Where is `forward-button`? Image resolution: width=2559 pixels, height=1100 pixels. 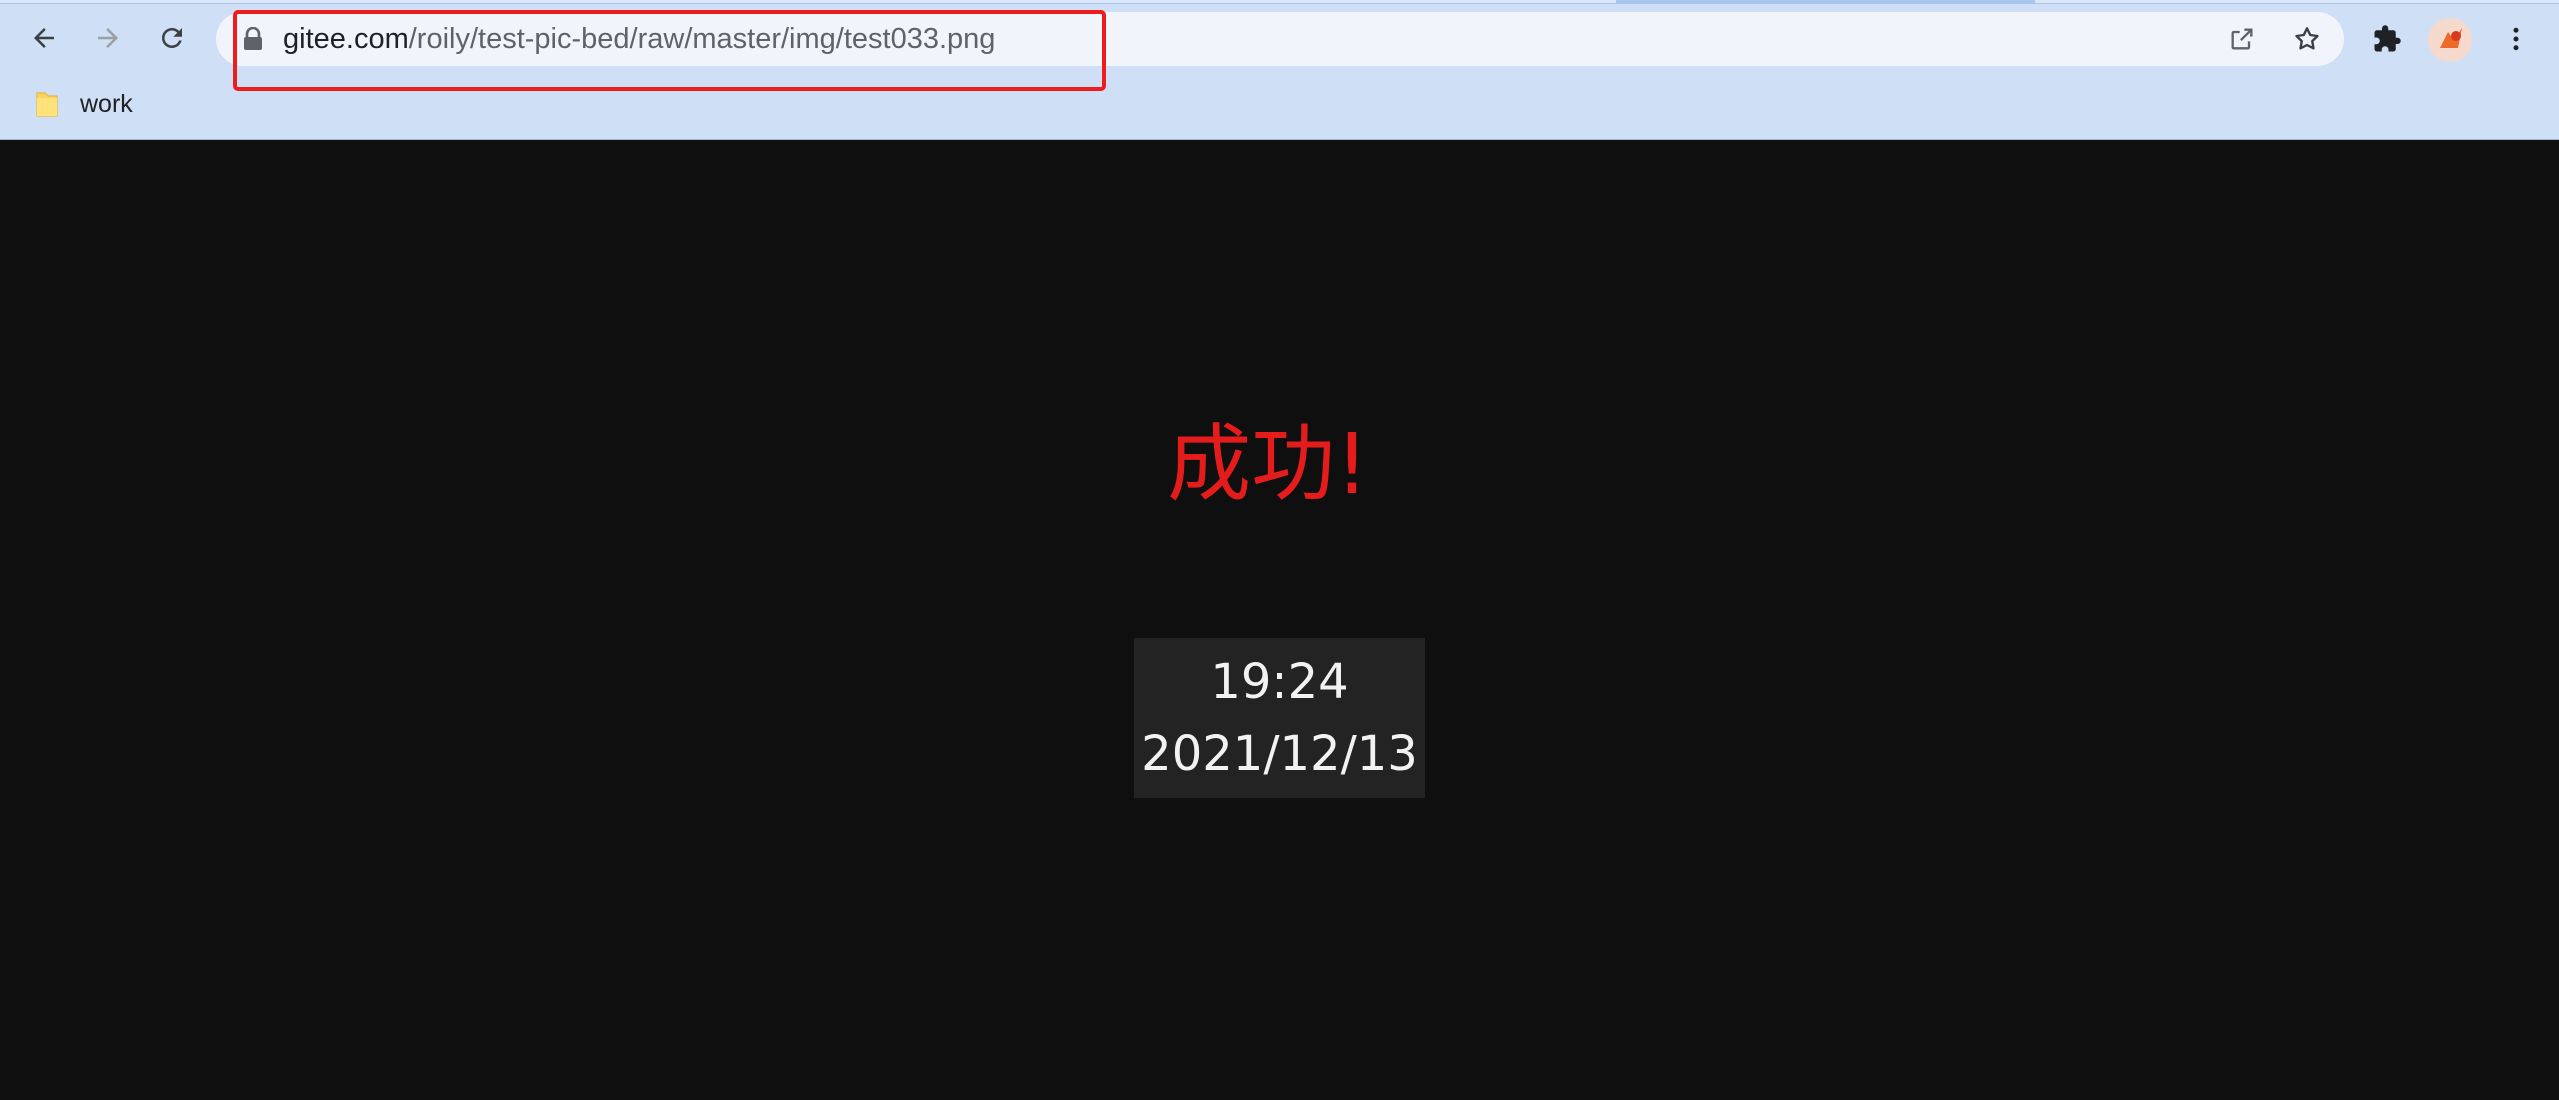
forward-button is located at coordinates (108, 38).